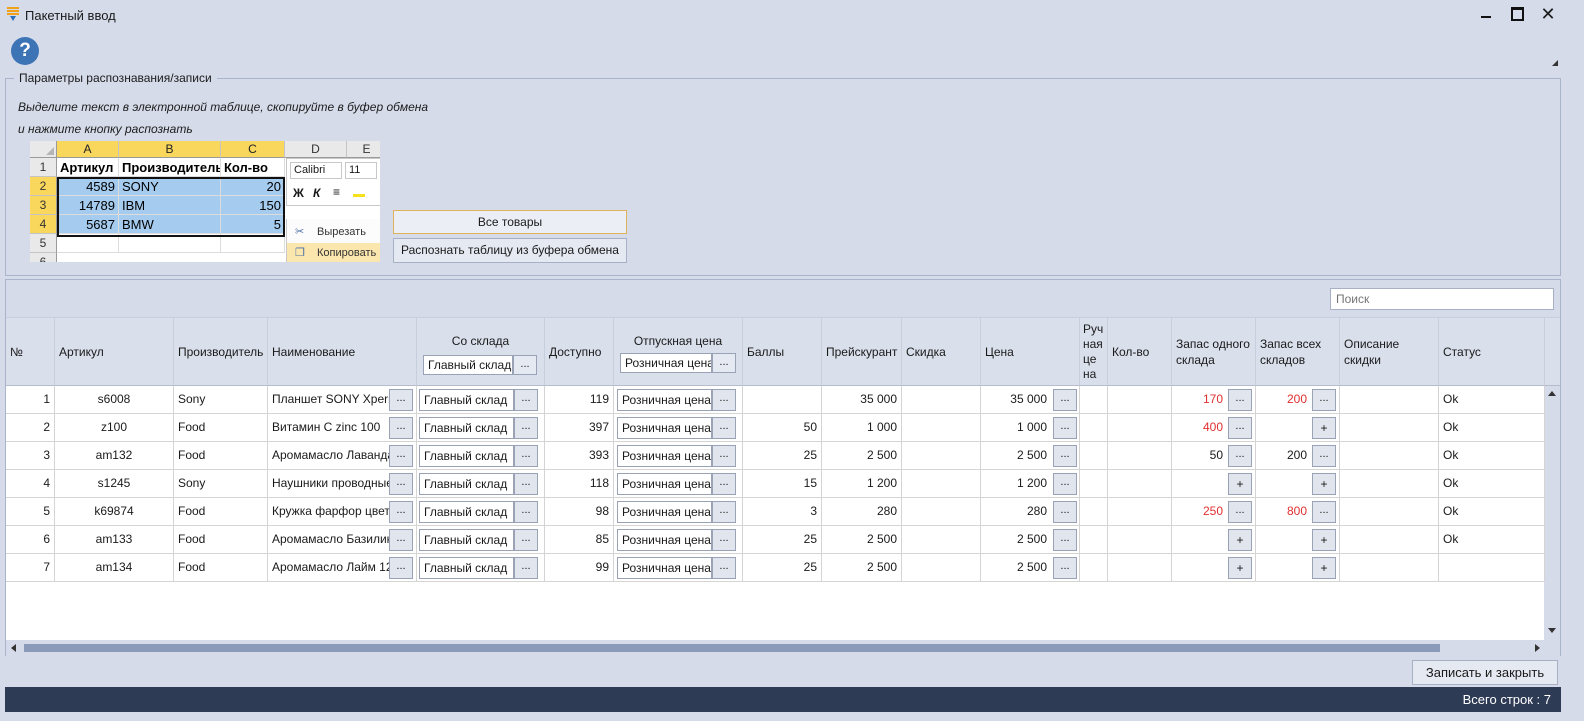 The image size is (1584, 721). I want to click on cell-pricelist: 2 500, so click(862, 456).